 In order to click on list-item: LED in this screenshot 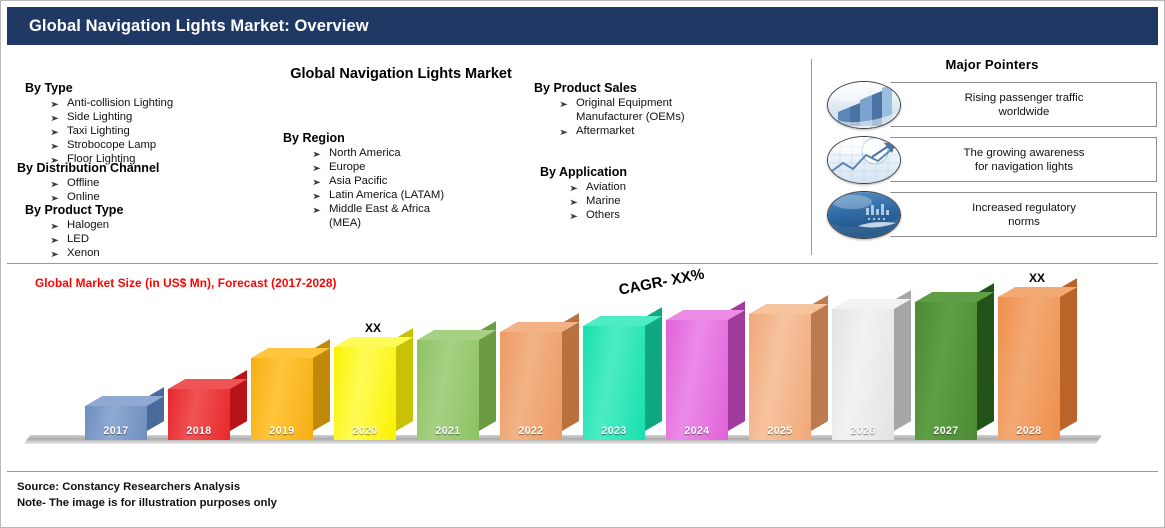, I will do `click(163, 239)`.